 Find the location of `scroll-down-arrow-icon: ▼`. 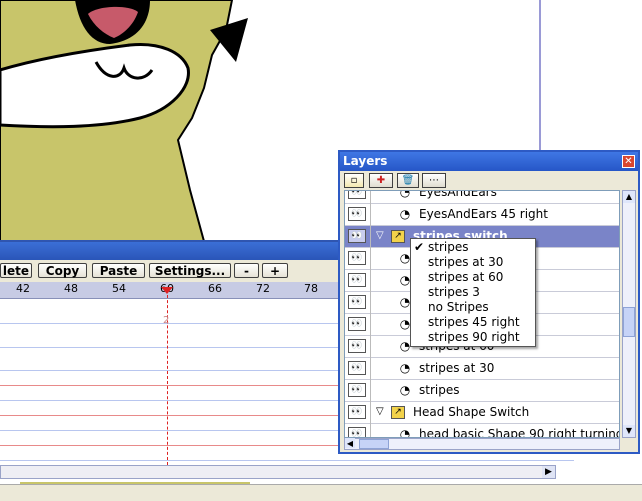

scroll-down-arrow-icon: ▼ is located at coordinates (629, 431).